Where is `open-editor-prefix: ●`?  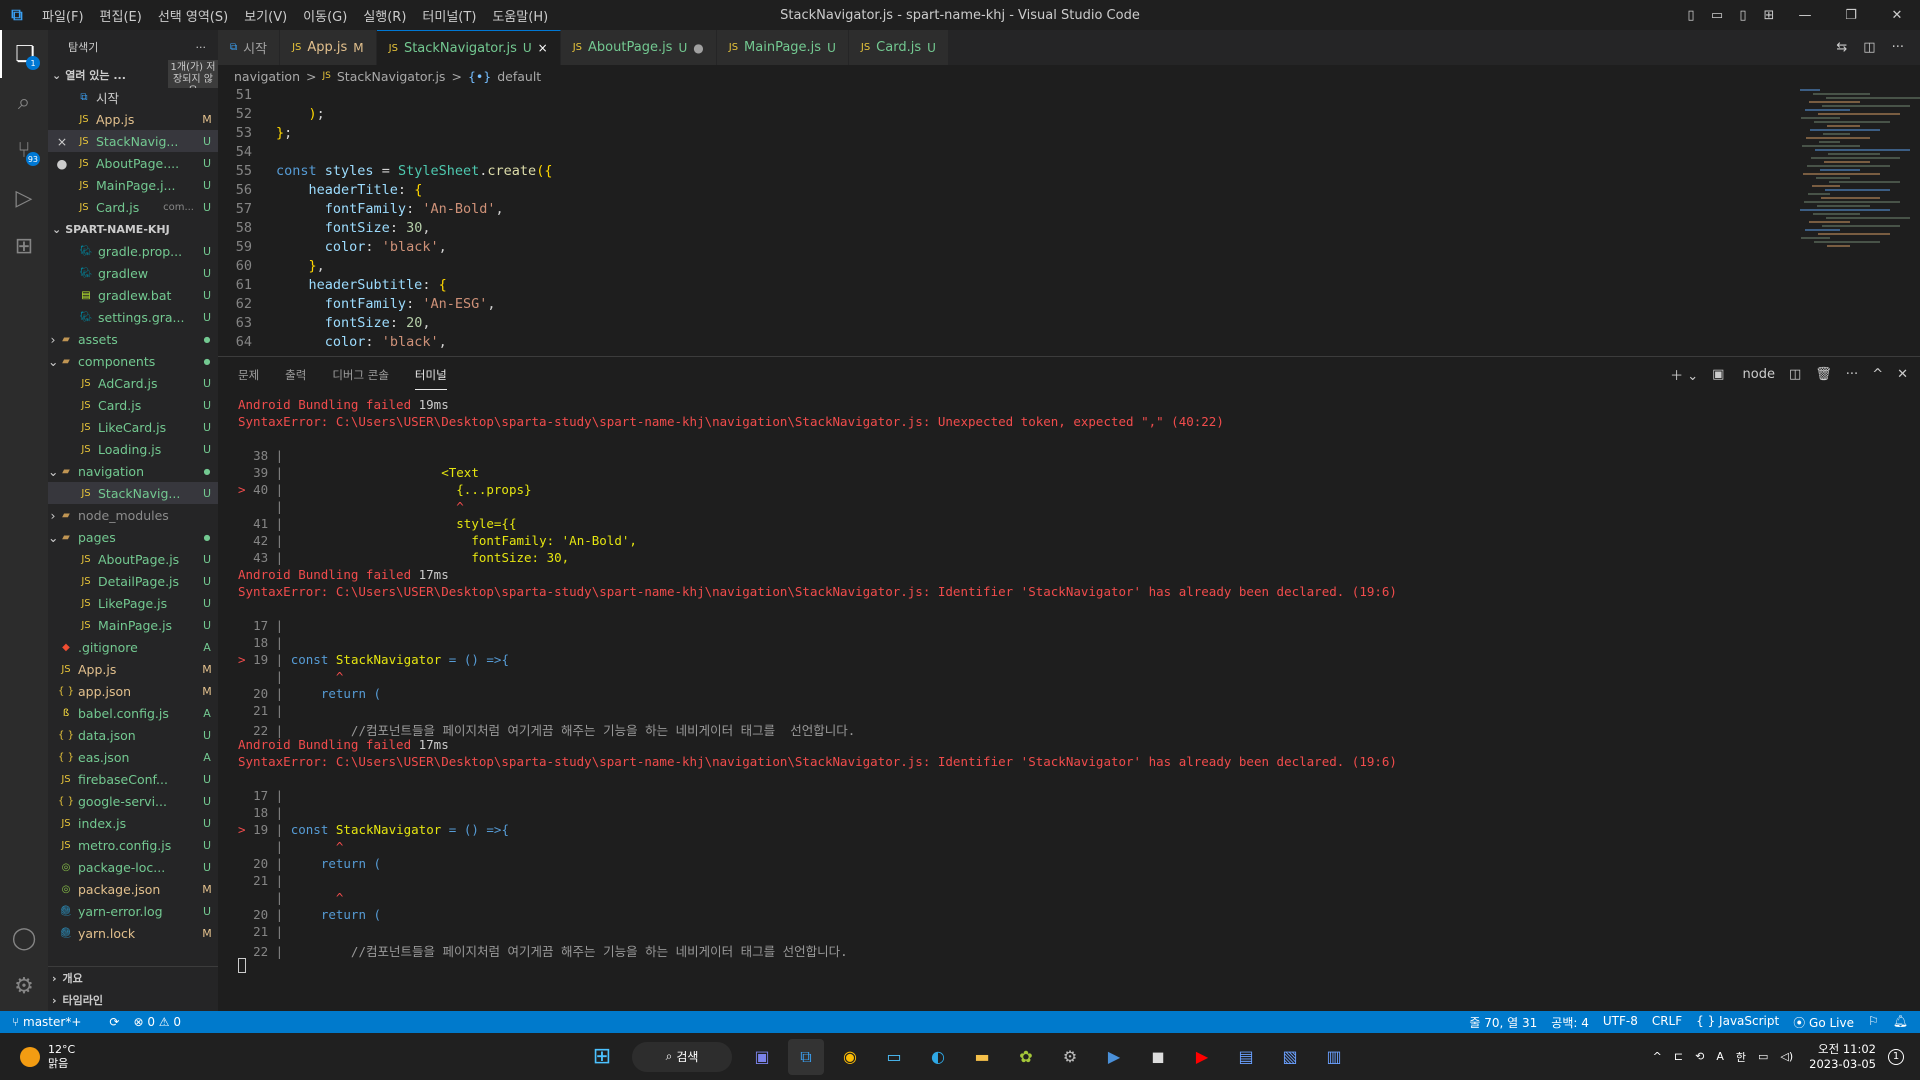 open-editor-prefix: ● is located at coordinates (62, 163).